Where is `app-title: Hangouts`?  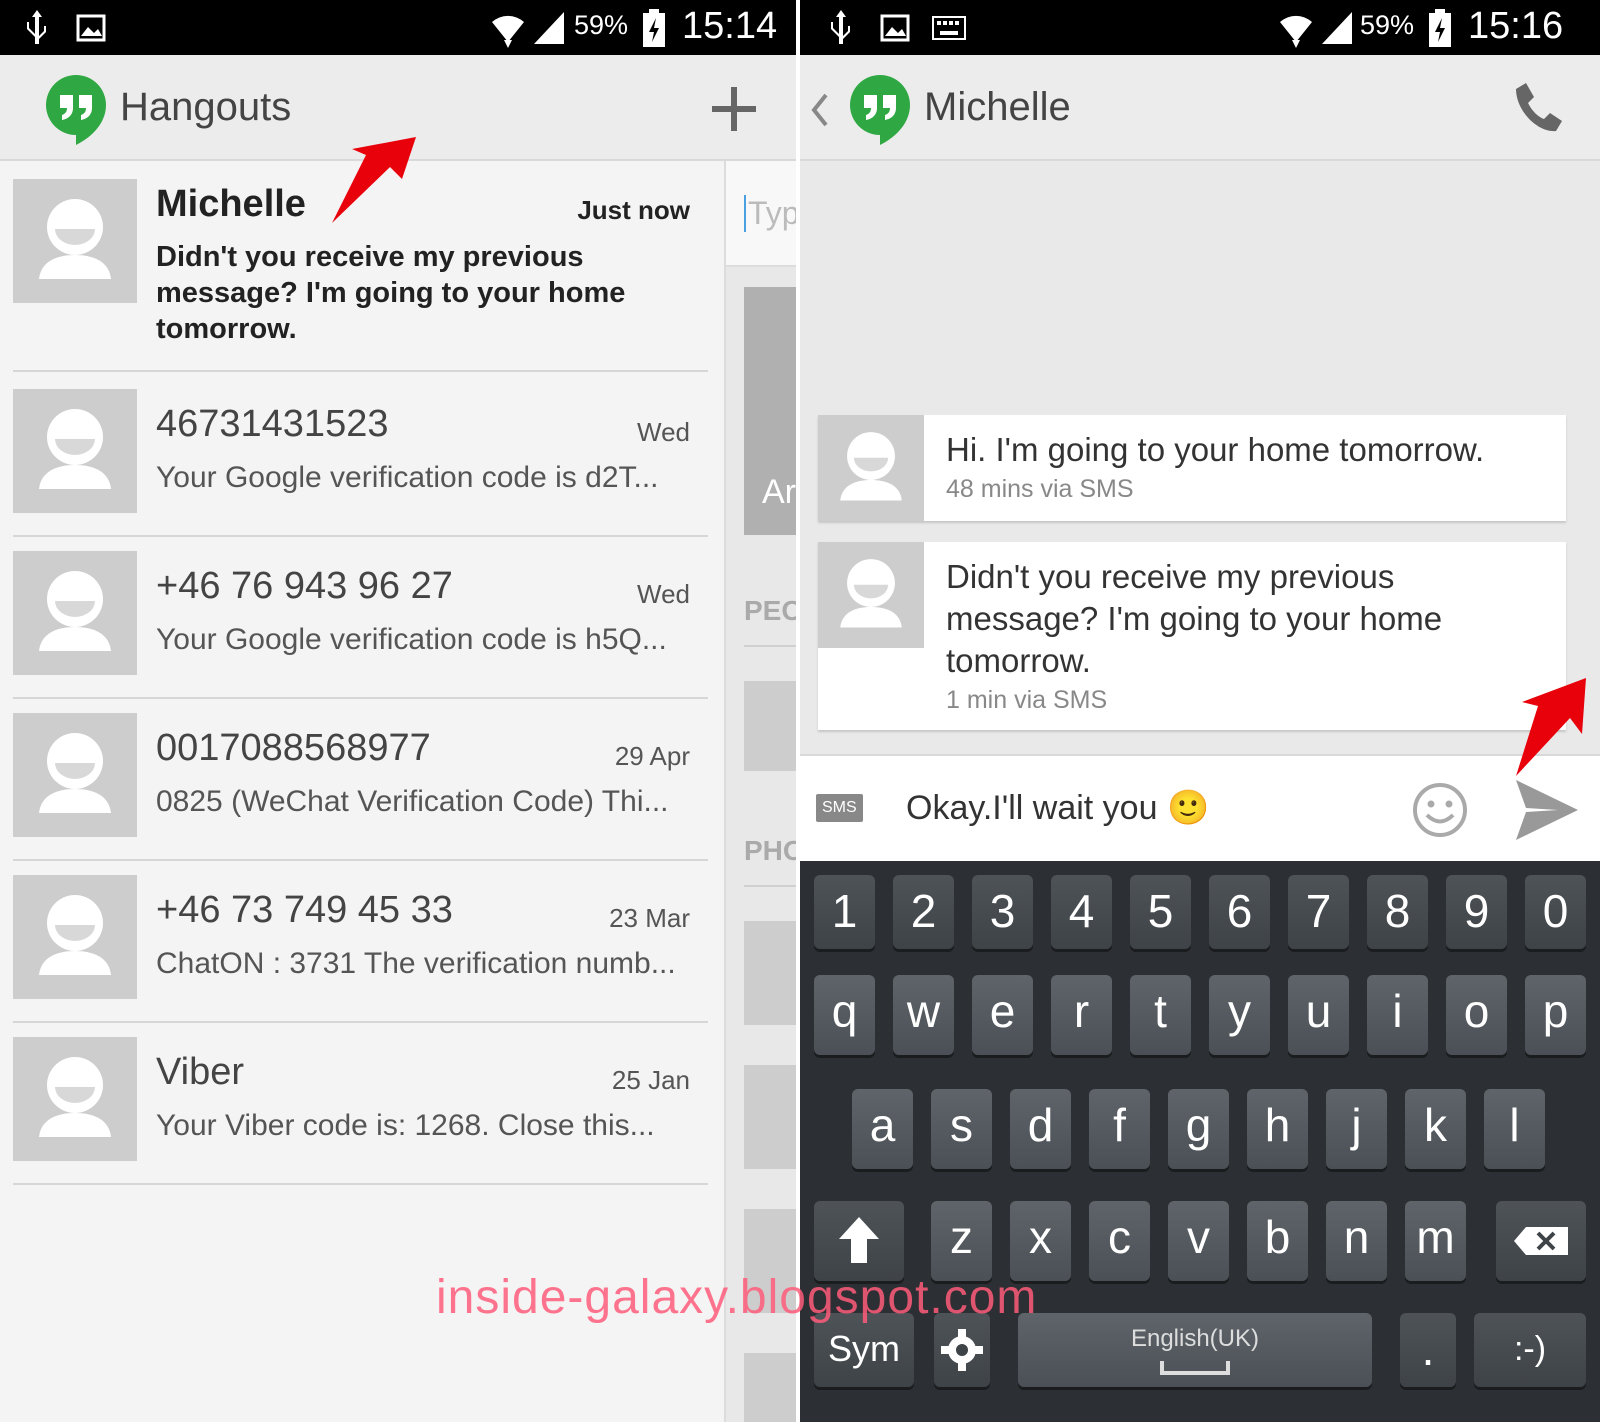 app-title: Hangouts is located at coordinates (206, 107).